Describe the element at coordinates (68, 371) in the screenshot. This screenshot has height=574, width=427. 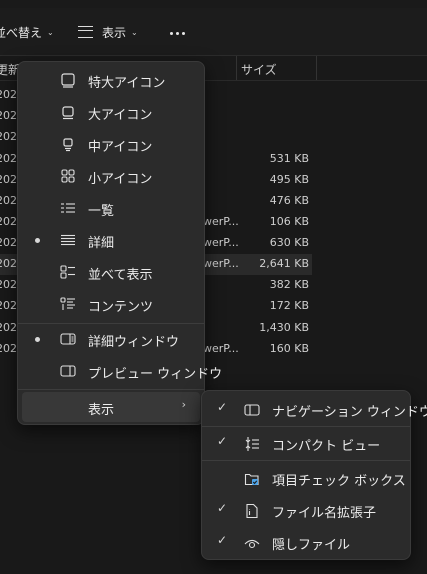
I see `preview-pane-icon` at that location.